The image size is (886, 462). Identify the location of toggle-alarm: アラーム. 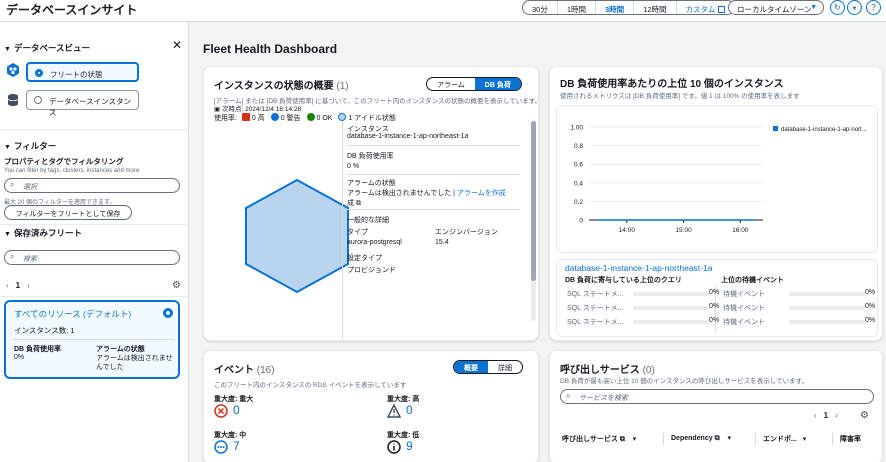
(451, 84).